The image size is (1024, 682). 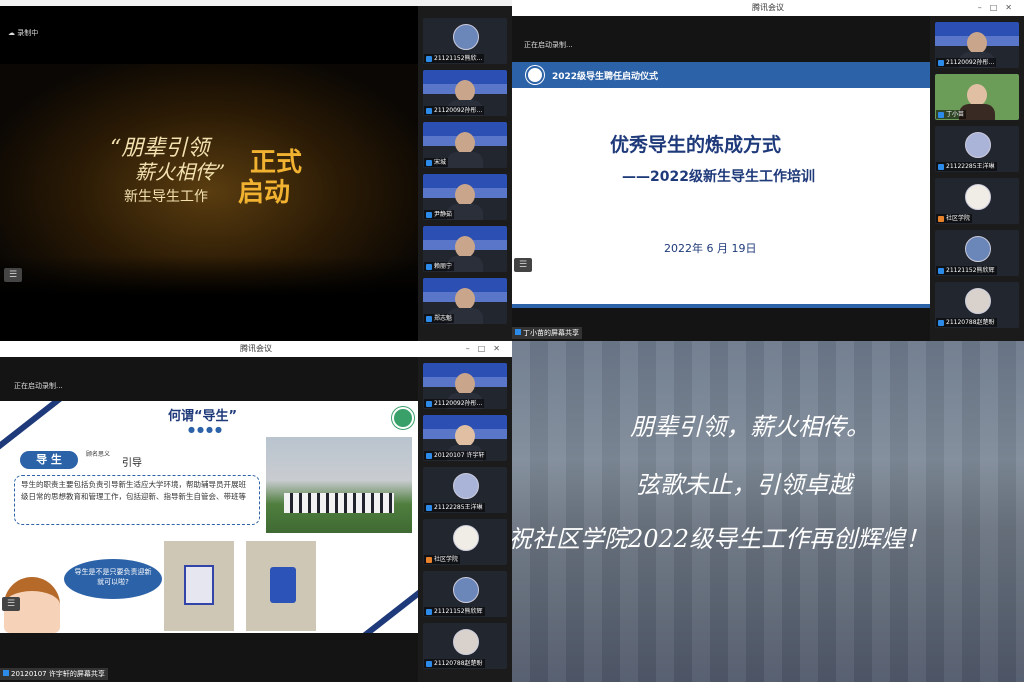 I want to click on participant-video: 郑志魁, so click(x=465, y=301).